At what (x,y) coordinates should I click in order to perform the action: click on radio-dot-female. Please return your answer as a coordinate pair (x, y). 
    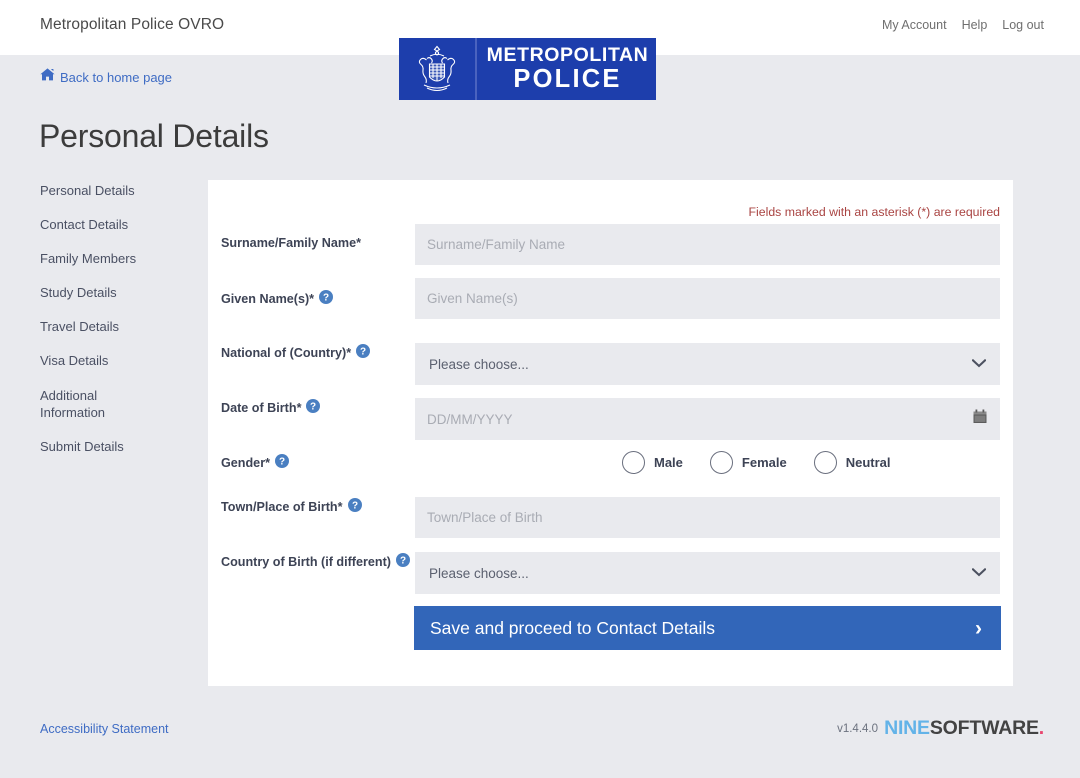
    Looking at the image, I should click on (721, 462).